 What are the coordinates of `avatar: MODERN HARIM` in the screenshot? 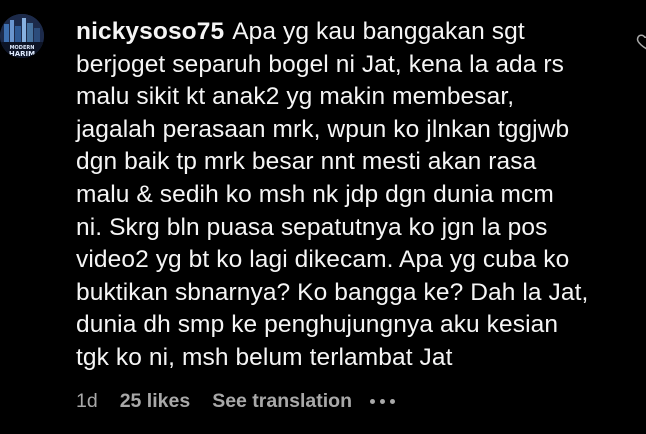 It's located at (22, 36).